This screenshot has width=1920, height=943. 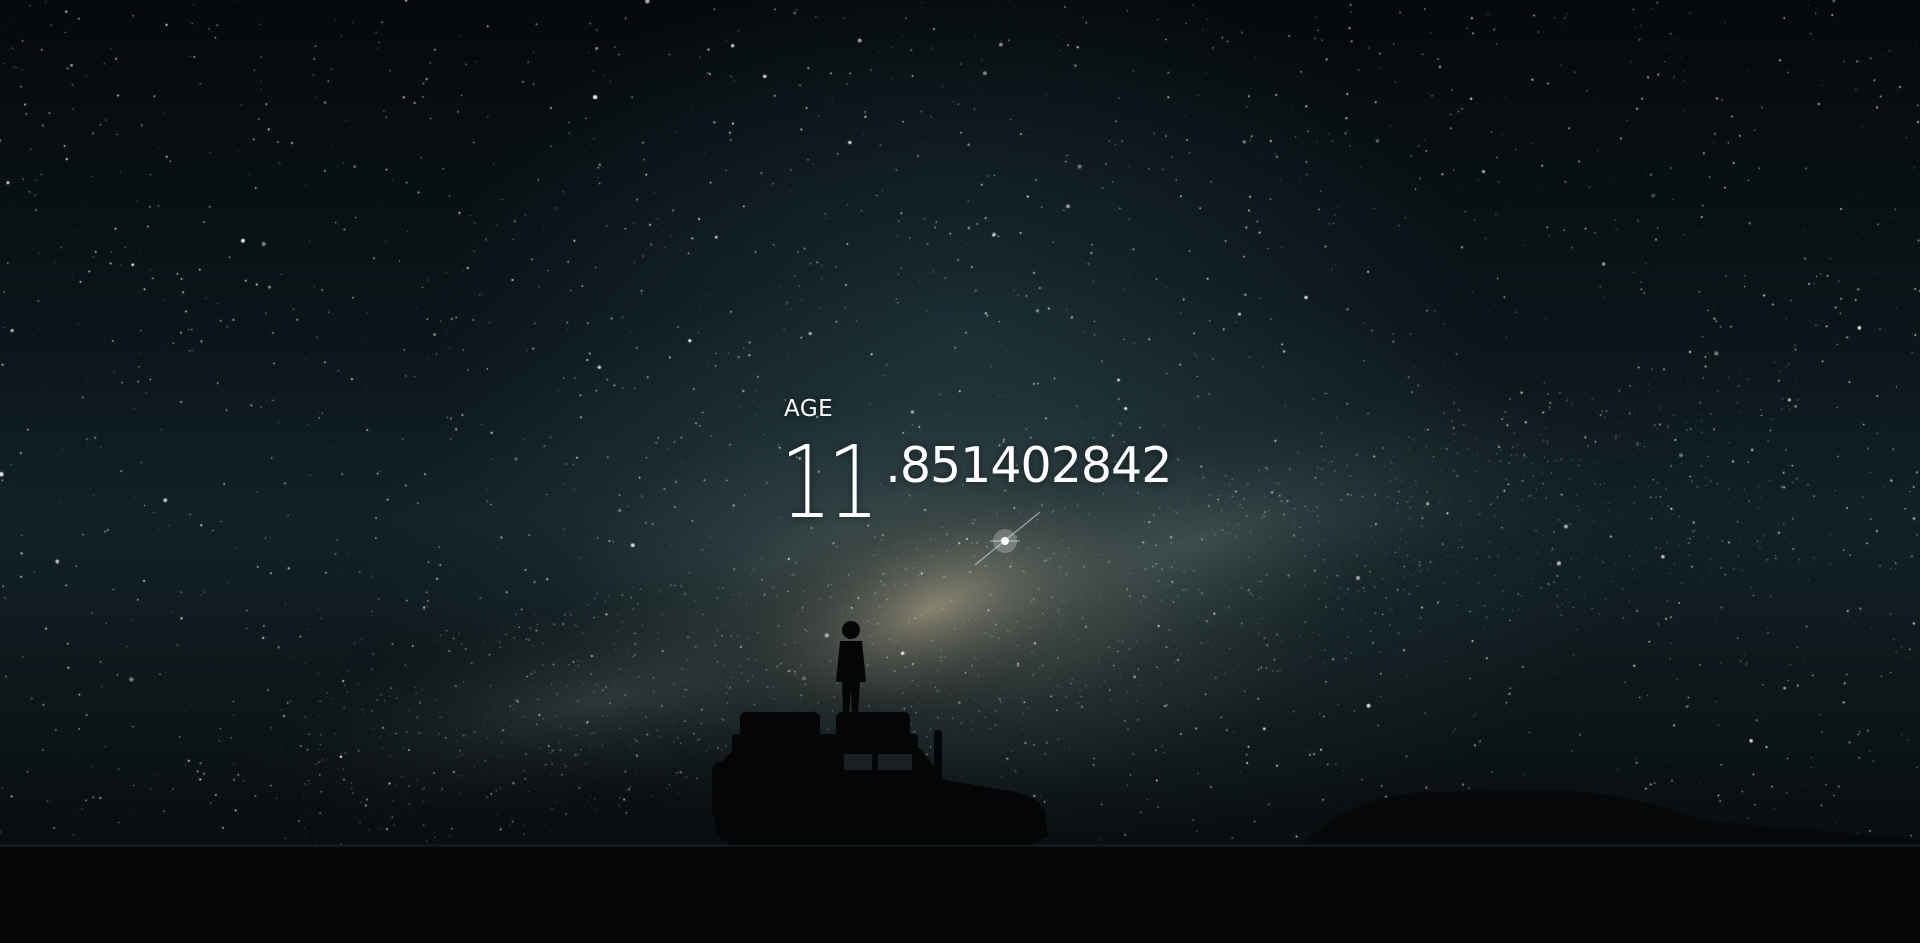 What do you see at coordinates (880, 787) in the screenshot?
I see `vehicle-silhouette` at bounding box center [880, 787].